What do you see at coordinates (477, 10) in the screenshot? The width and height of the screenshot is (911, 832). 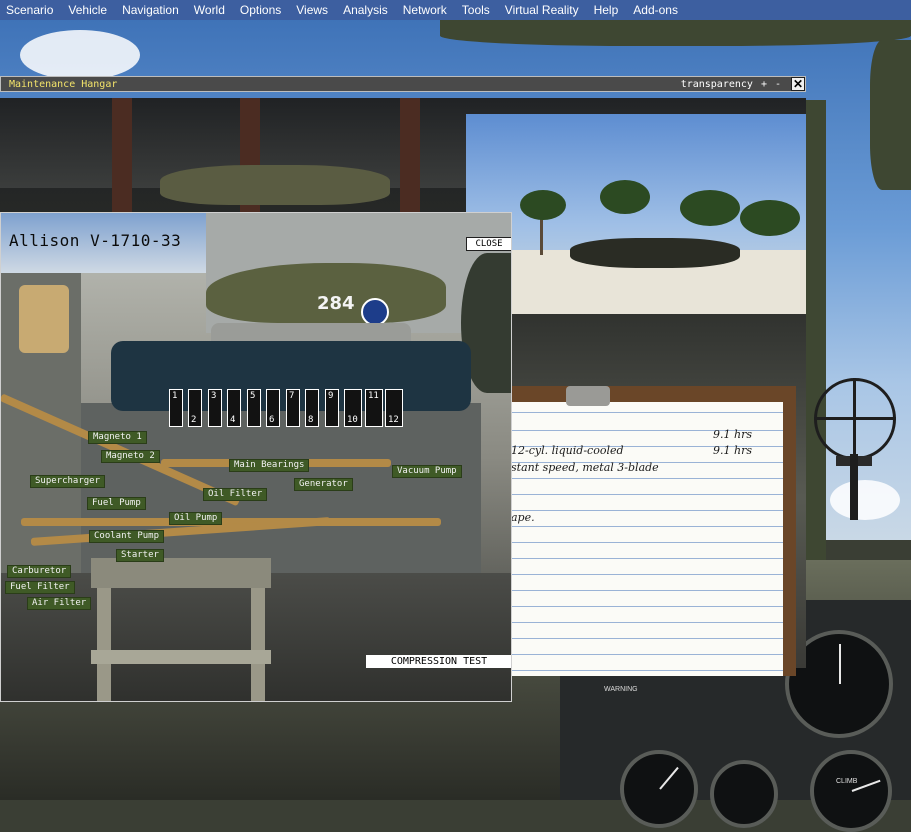 I see `menu-tools: Tools` at bounding box center [477, 10].